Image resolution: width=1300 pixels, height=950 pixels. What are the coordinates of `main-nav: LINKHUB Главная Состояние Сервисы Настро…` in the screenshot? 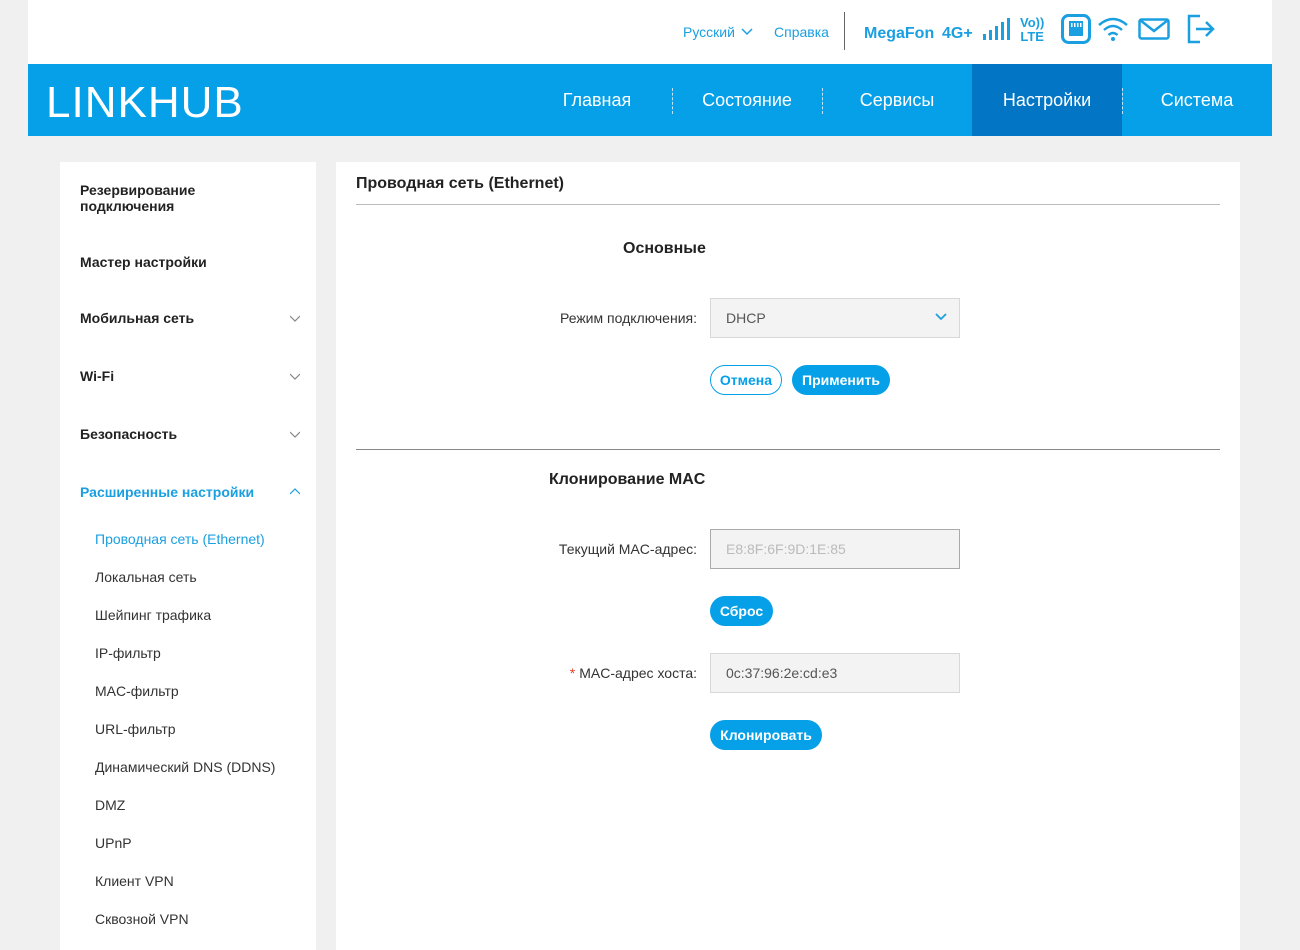 It's located at (650, 100).